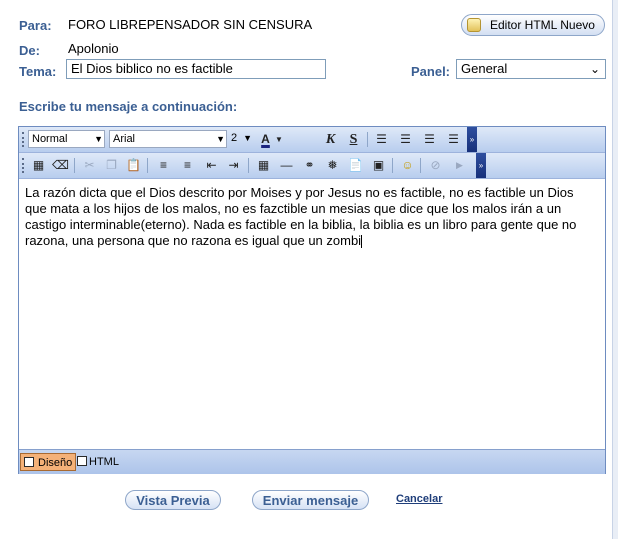 The image size is (618, 539). I want to click on to-value: FORO LIBREPENSADOR SIN CENSURA, so click(190, 24).